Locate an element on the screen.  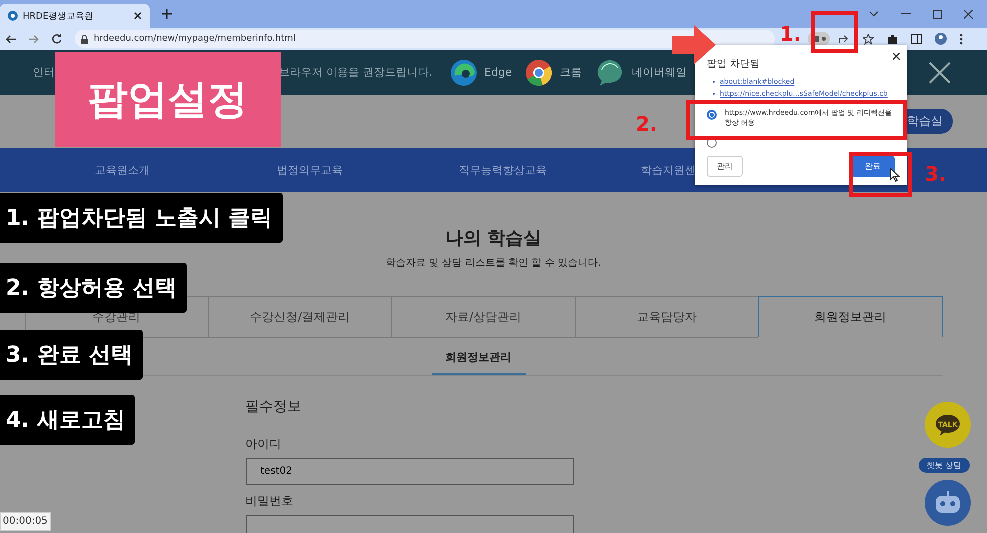
timestamp: 00:00:05 is located at coordinates (25, 521).